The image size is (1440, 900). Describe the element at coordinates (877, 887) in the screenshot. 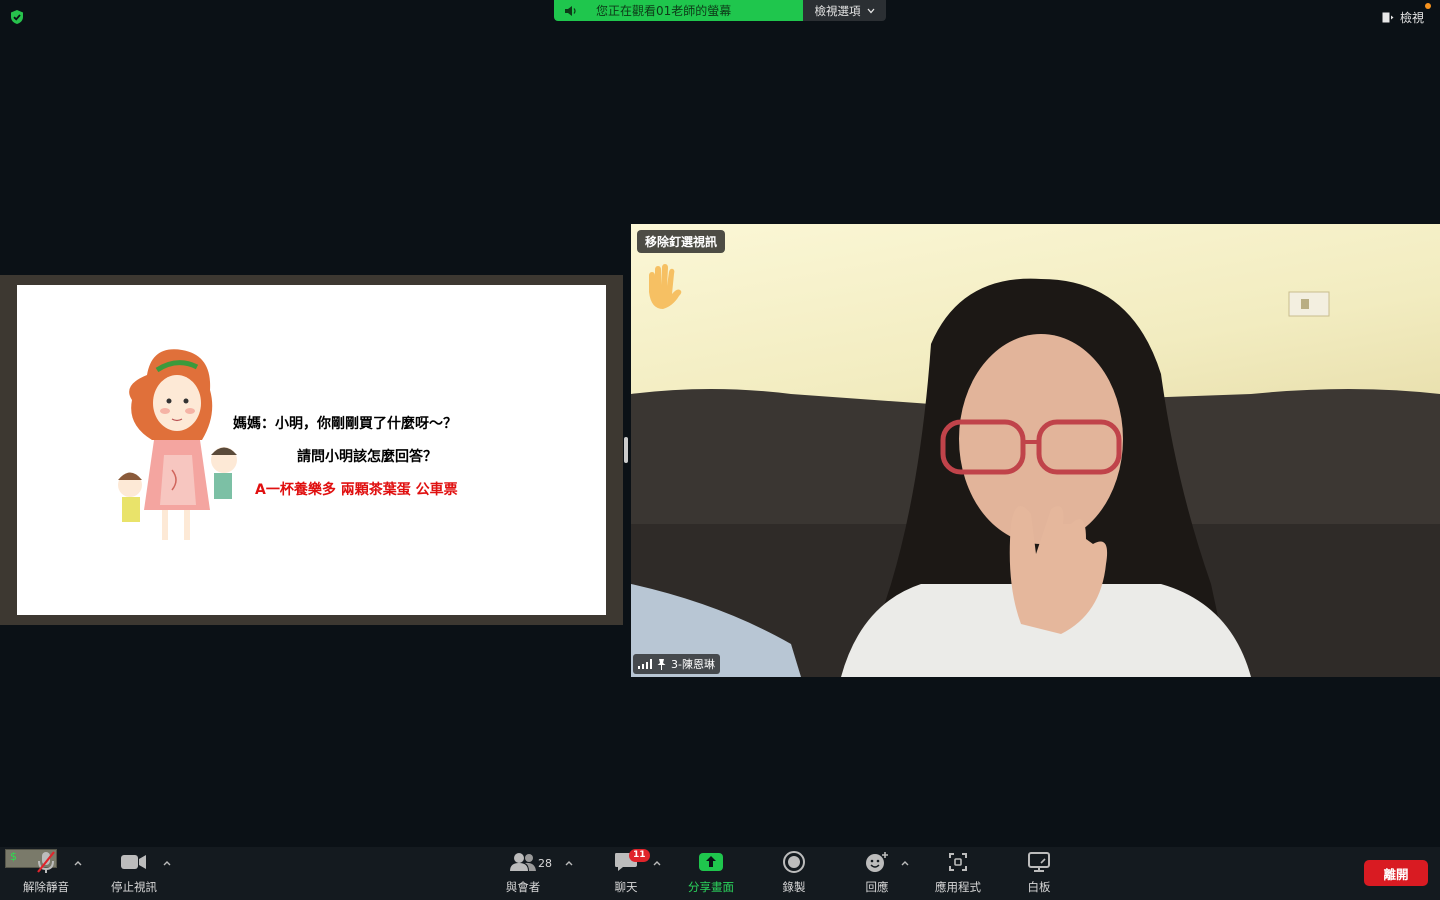

I see `reactions-label: 回應` at that location.